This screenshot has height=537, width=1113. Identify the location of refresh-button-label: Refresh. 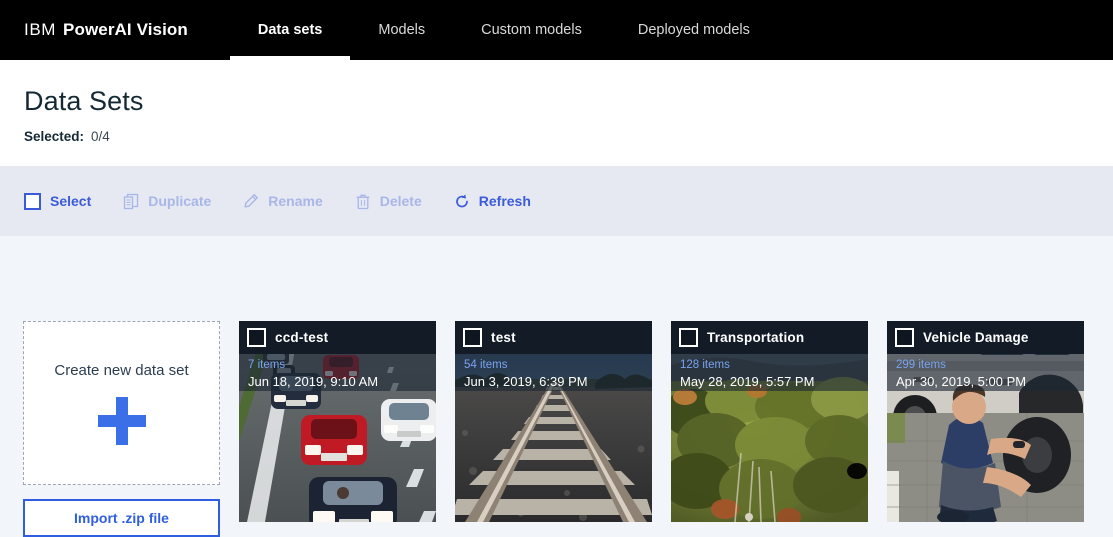
(504, 201).